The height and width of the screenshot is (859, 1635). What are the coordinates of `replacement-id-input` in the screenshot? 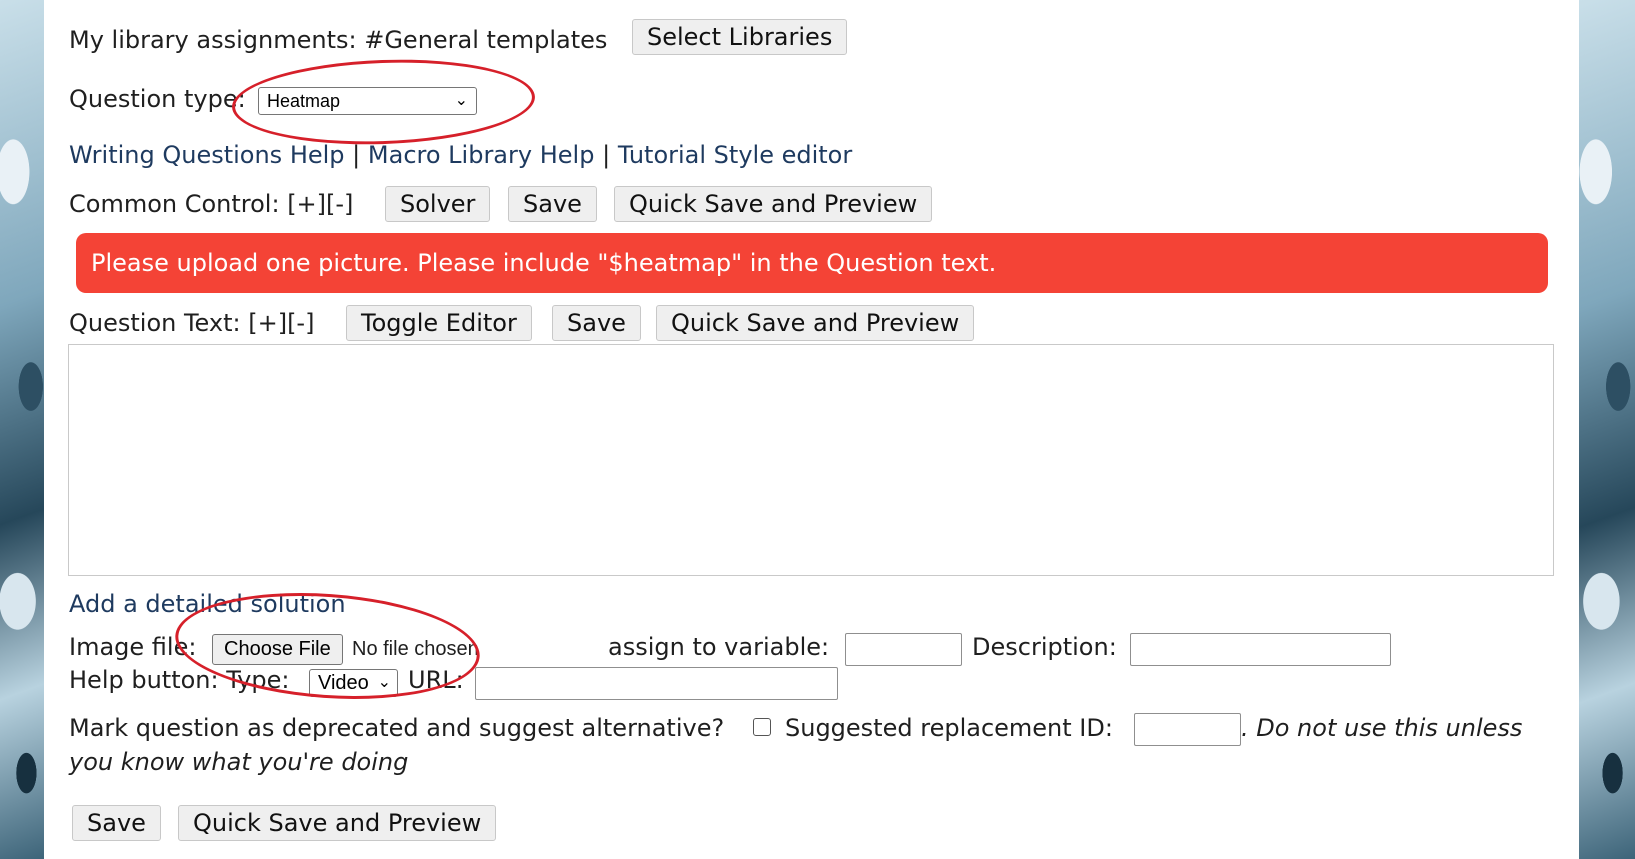 It's located at (1187, 729).